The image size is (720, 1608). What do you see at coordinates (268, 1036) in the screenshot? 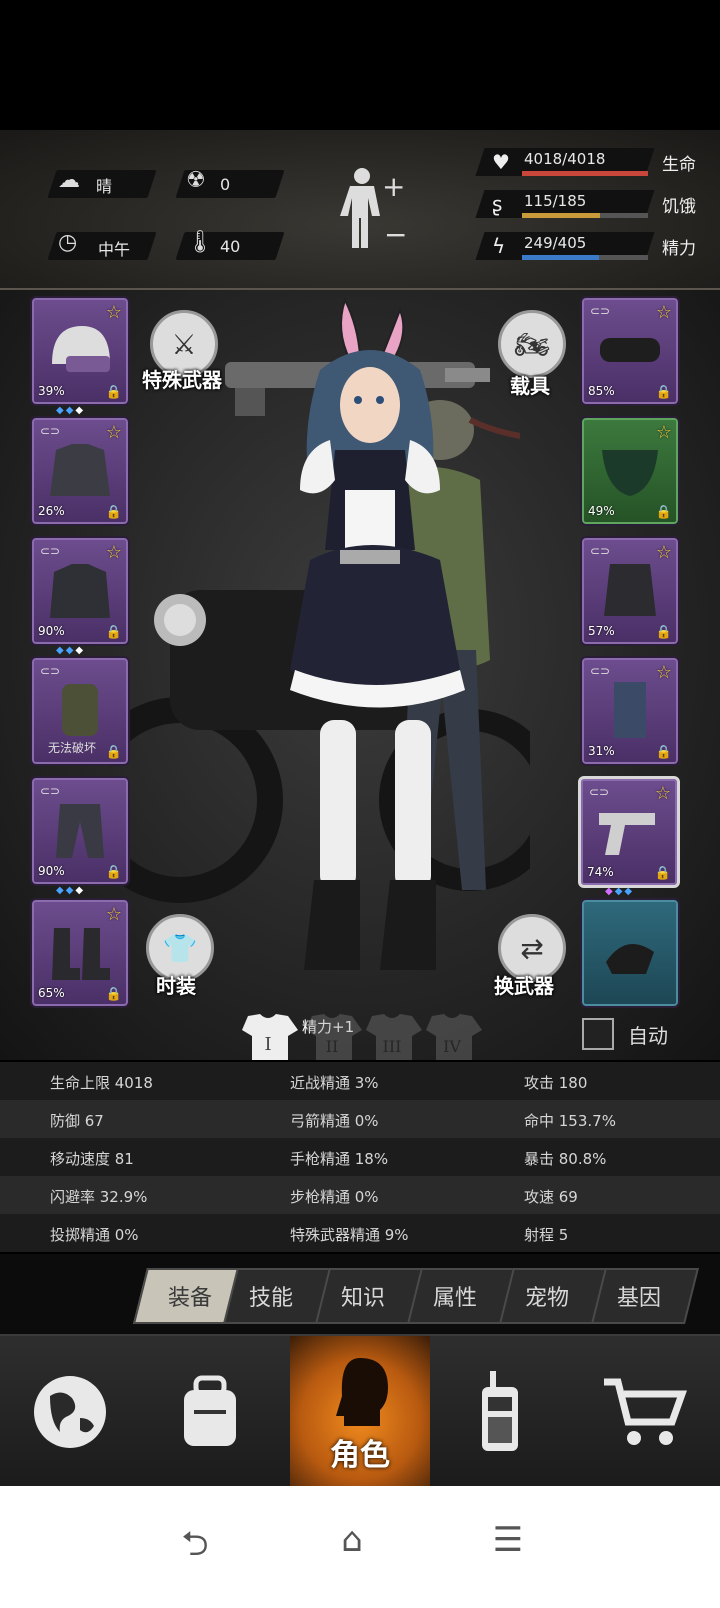
I see `outfit-set-1: I` at bounding box center [268, 1036].